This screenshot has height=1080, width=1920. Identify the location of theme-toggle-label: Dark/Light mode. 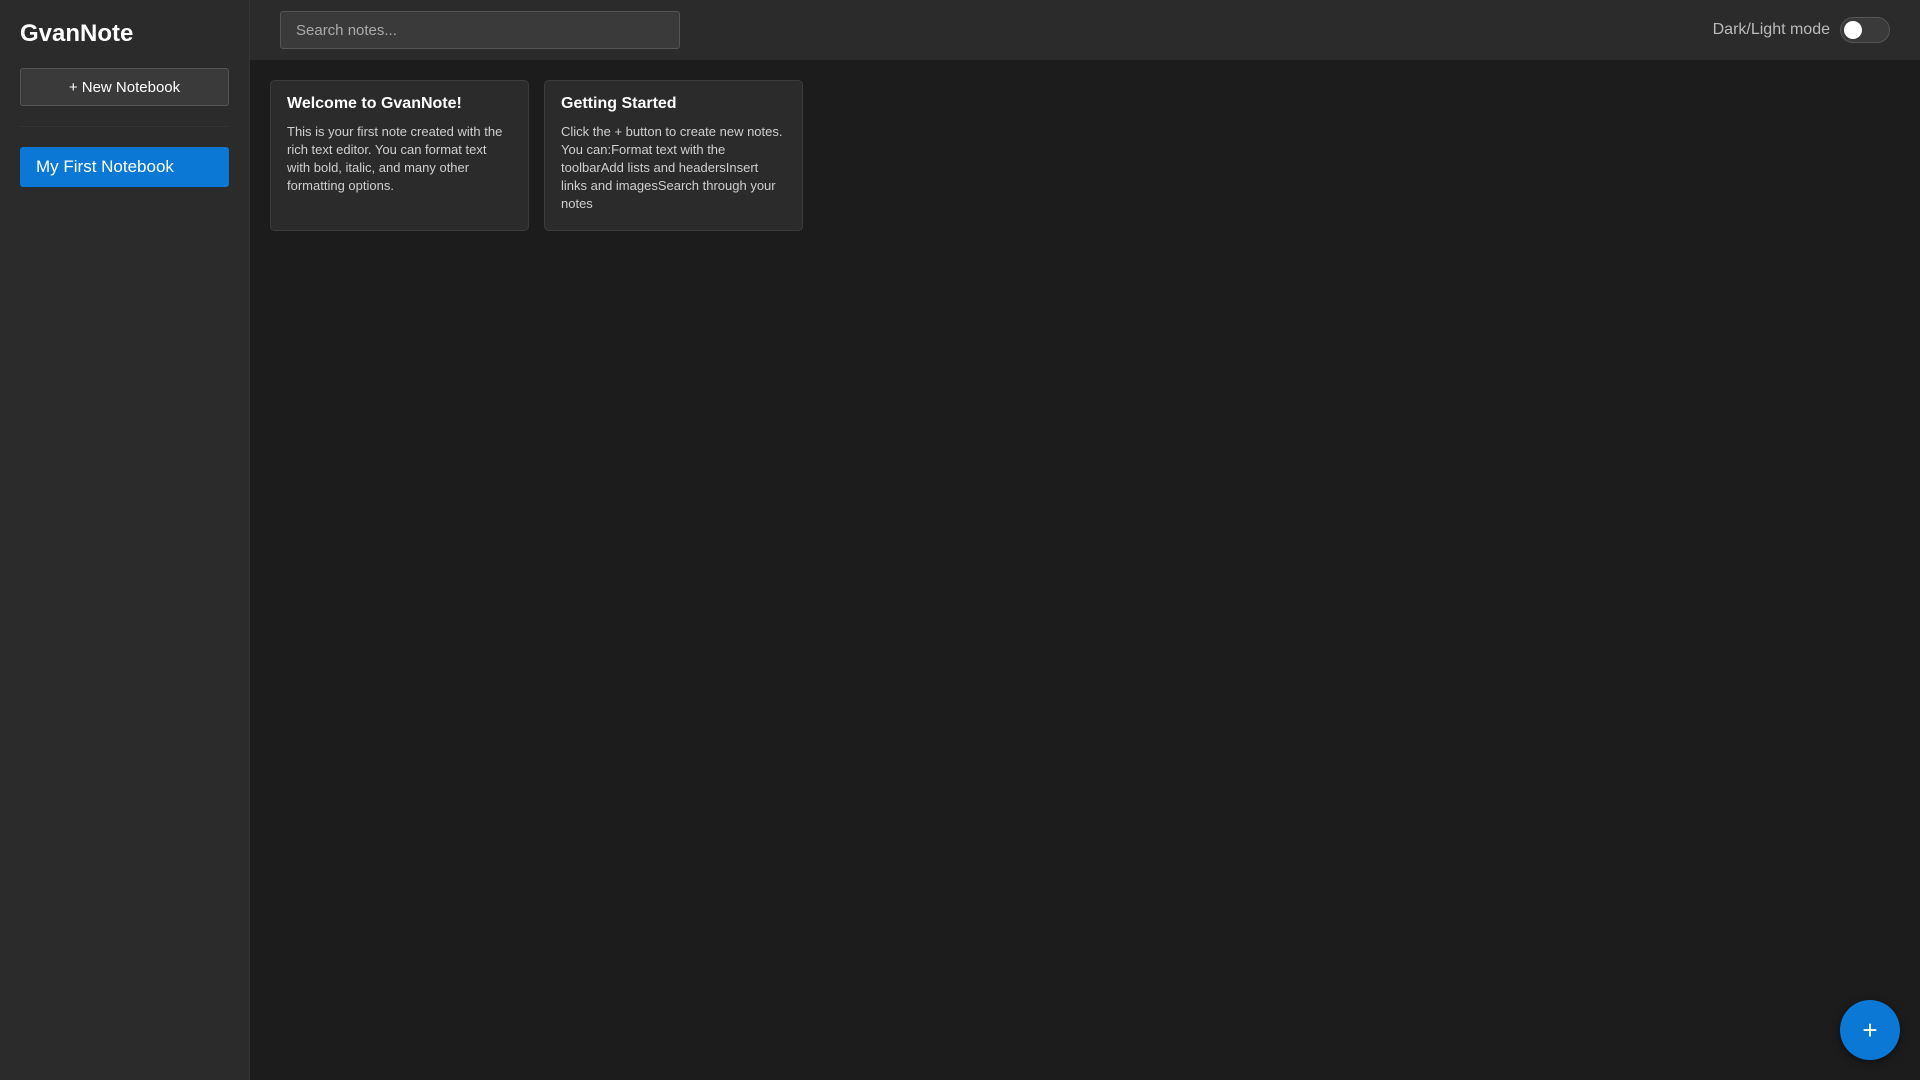
(1771, 29).